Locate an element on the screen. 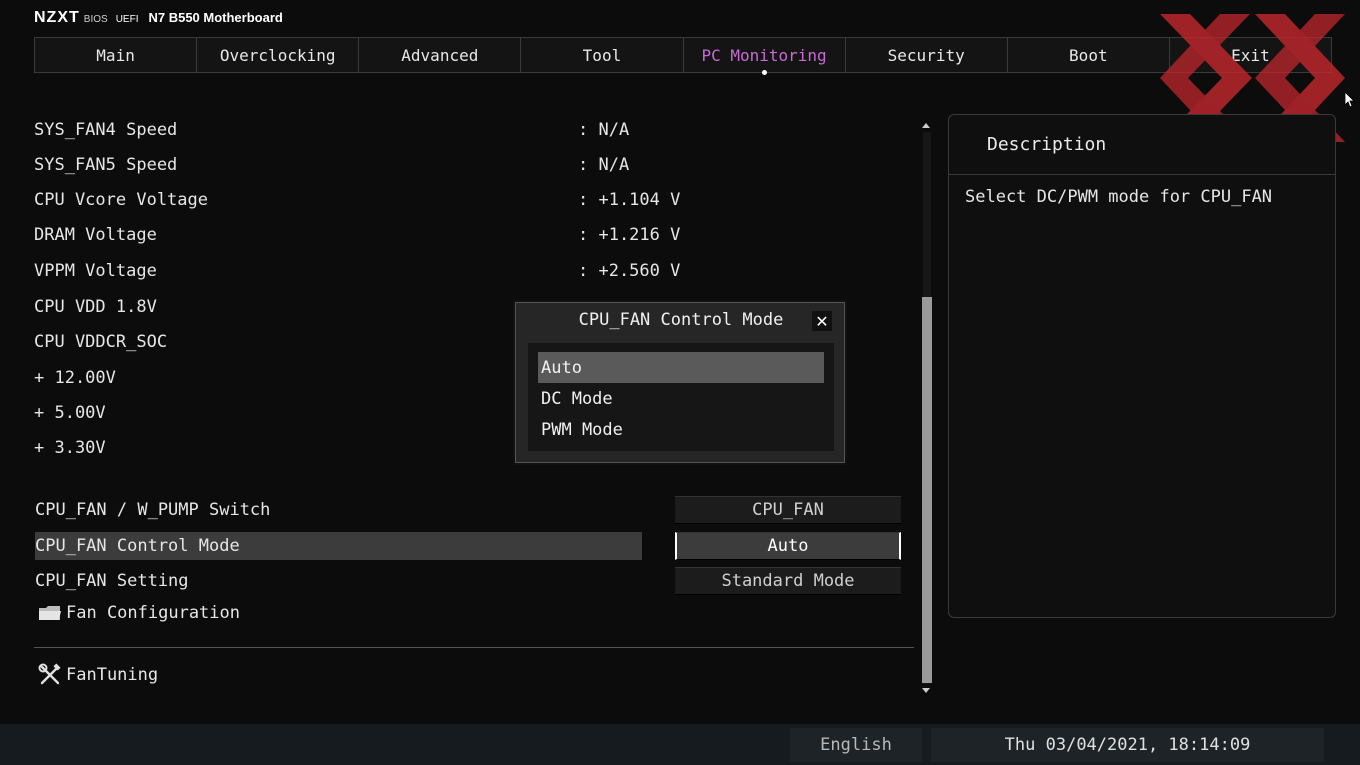 This screenshot has width=1360, height=765. fan-setting-button: Standard Mode is located at coordinates (788, 581).